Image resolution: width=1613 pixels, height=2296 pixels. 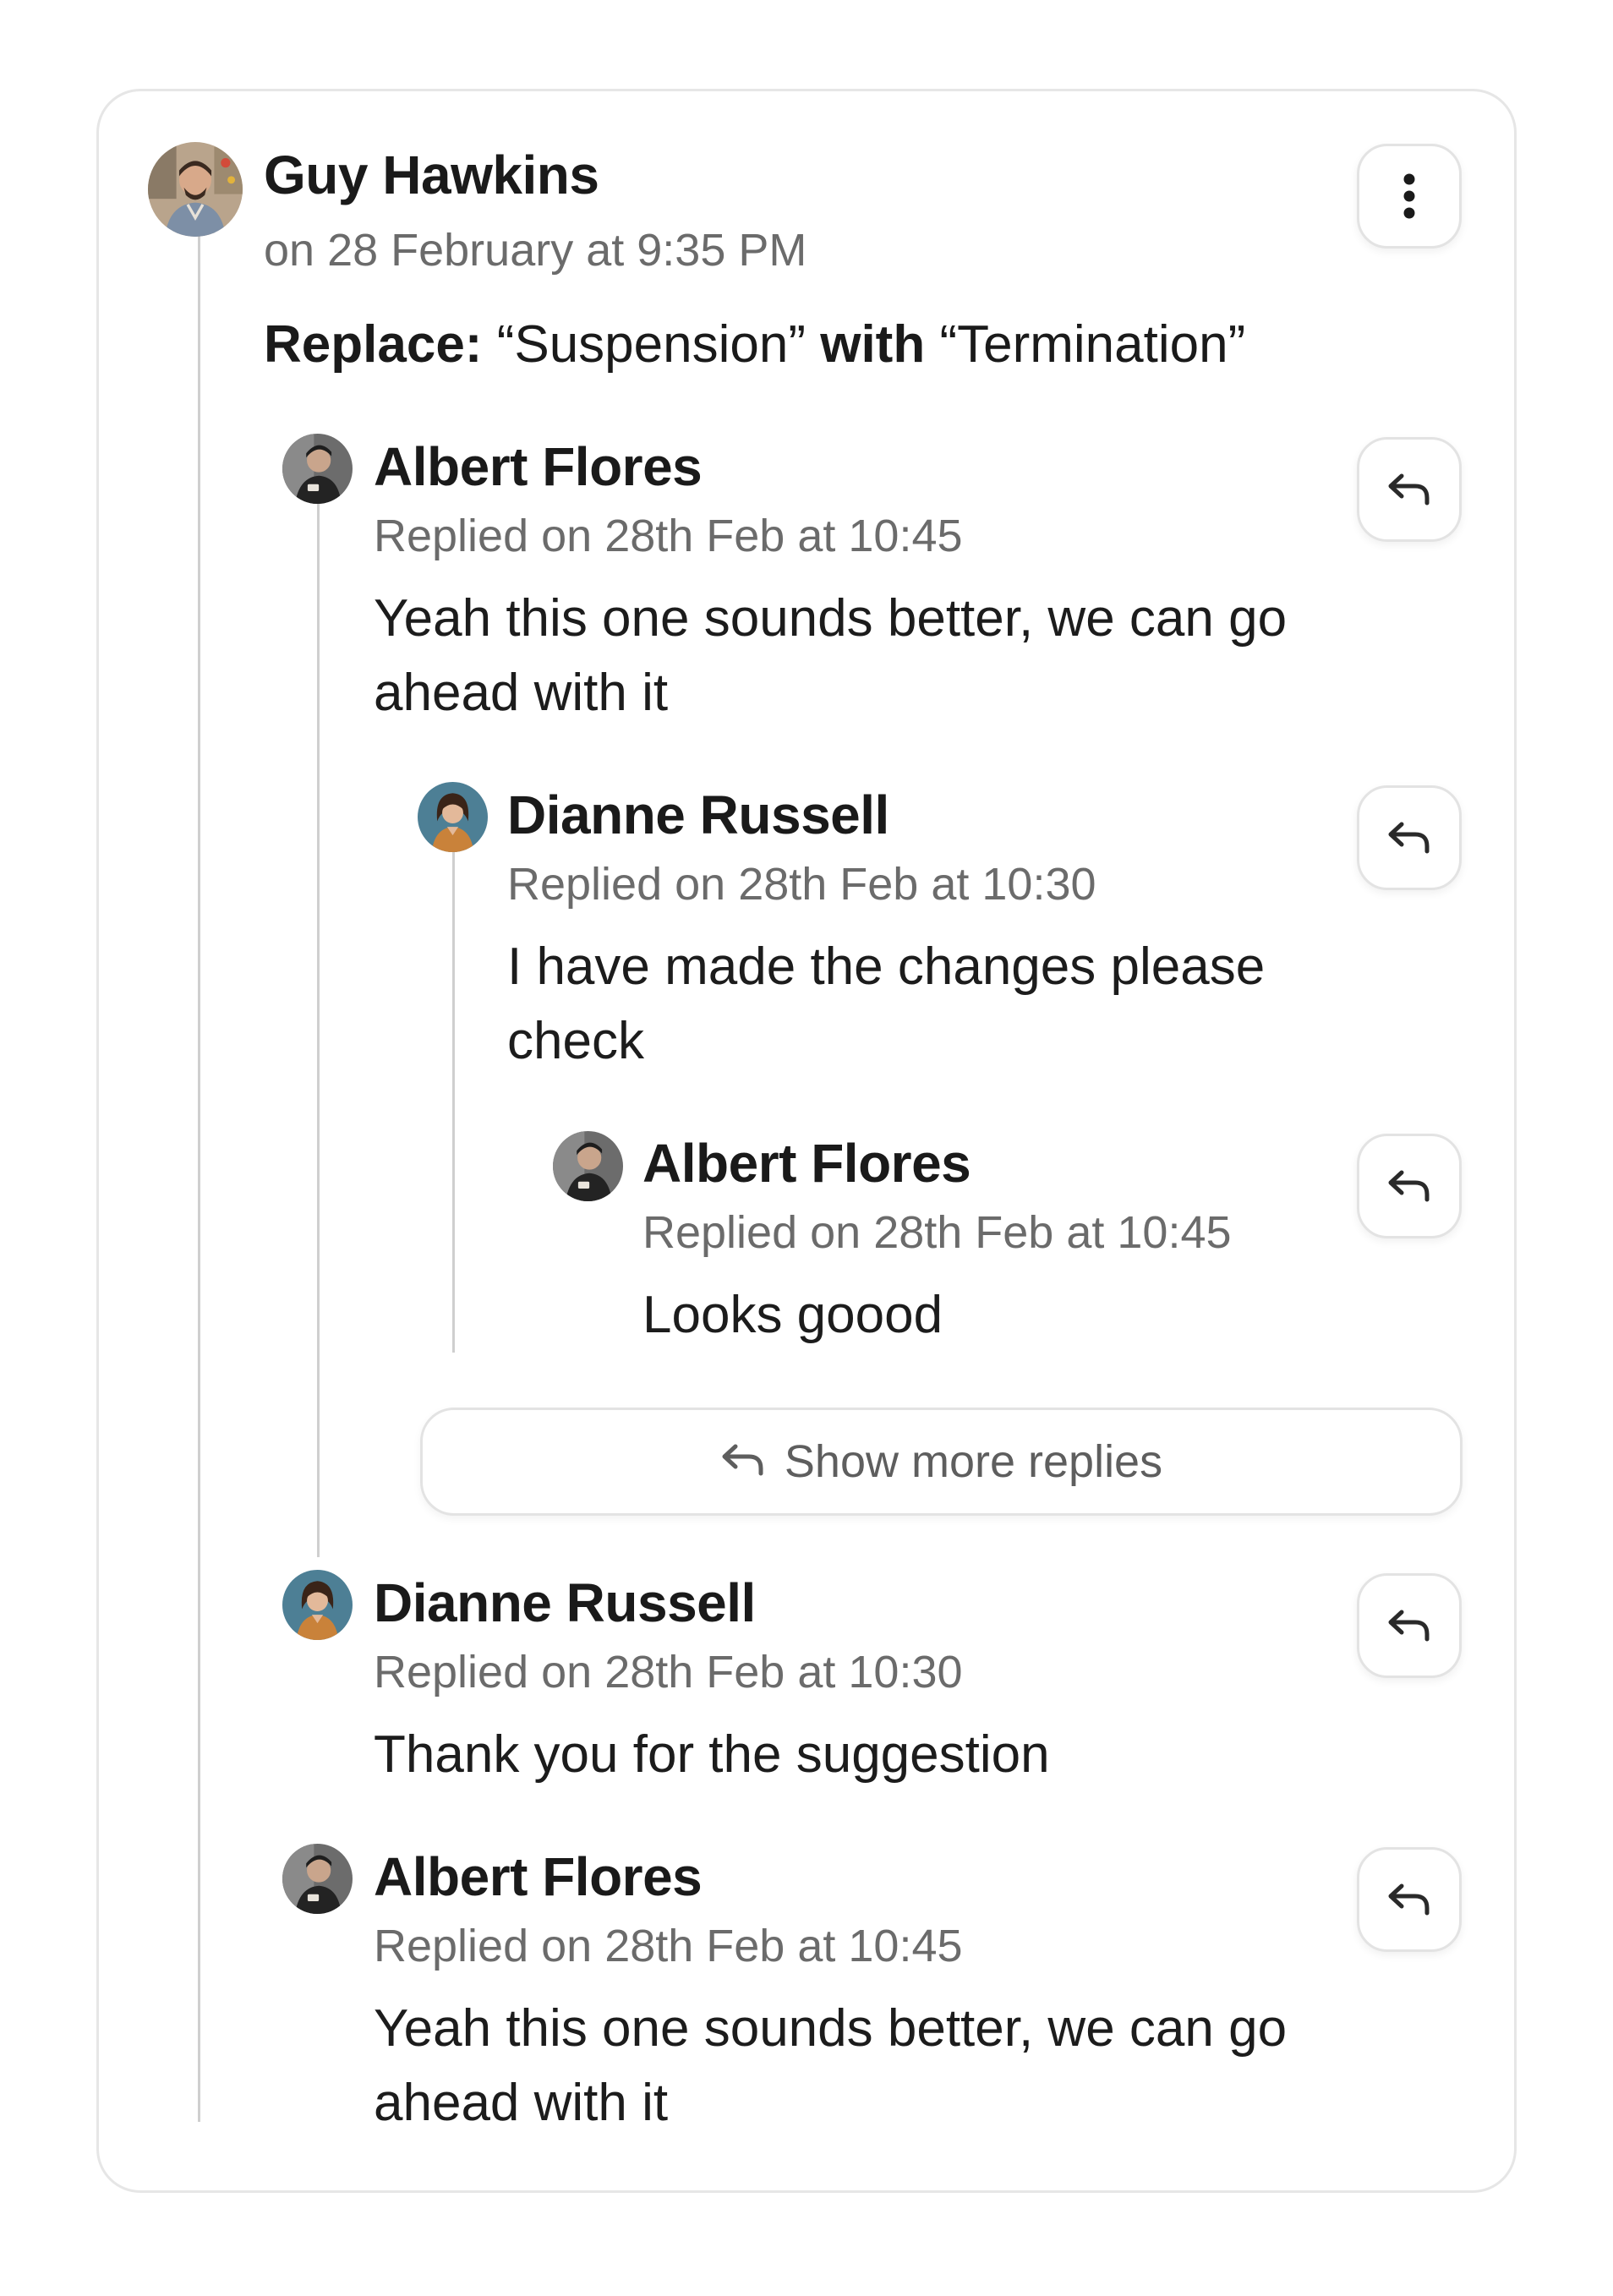 I want to click on thread-line-main, so click(x=199, y=1175).